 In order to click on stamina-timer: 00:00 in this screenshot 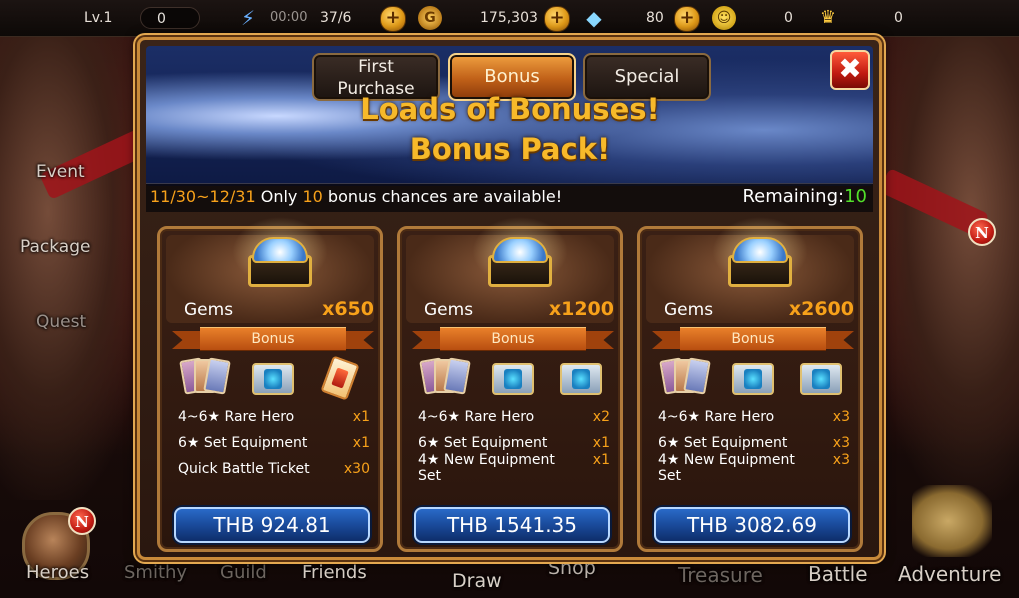, I will do `click(289, 17)`.